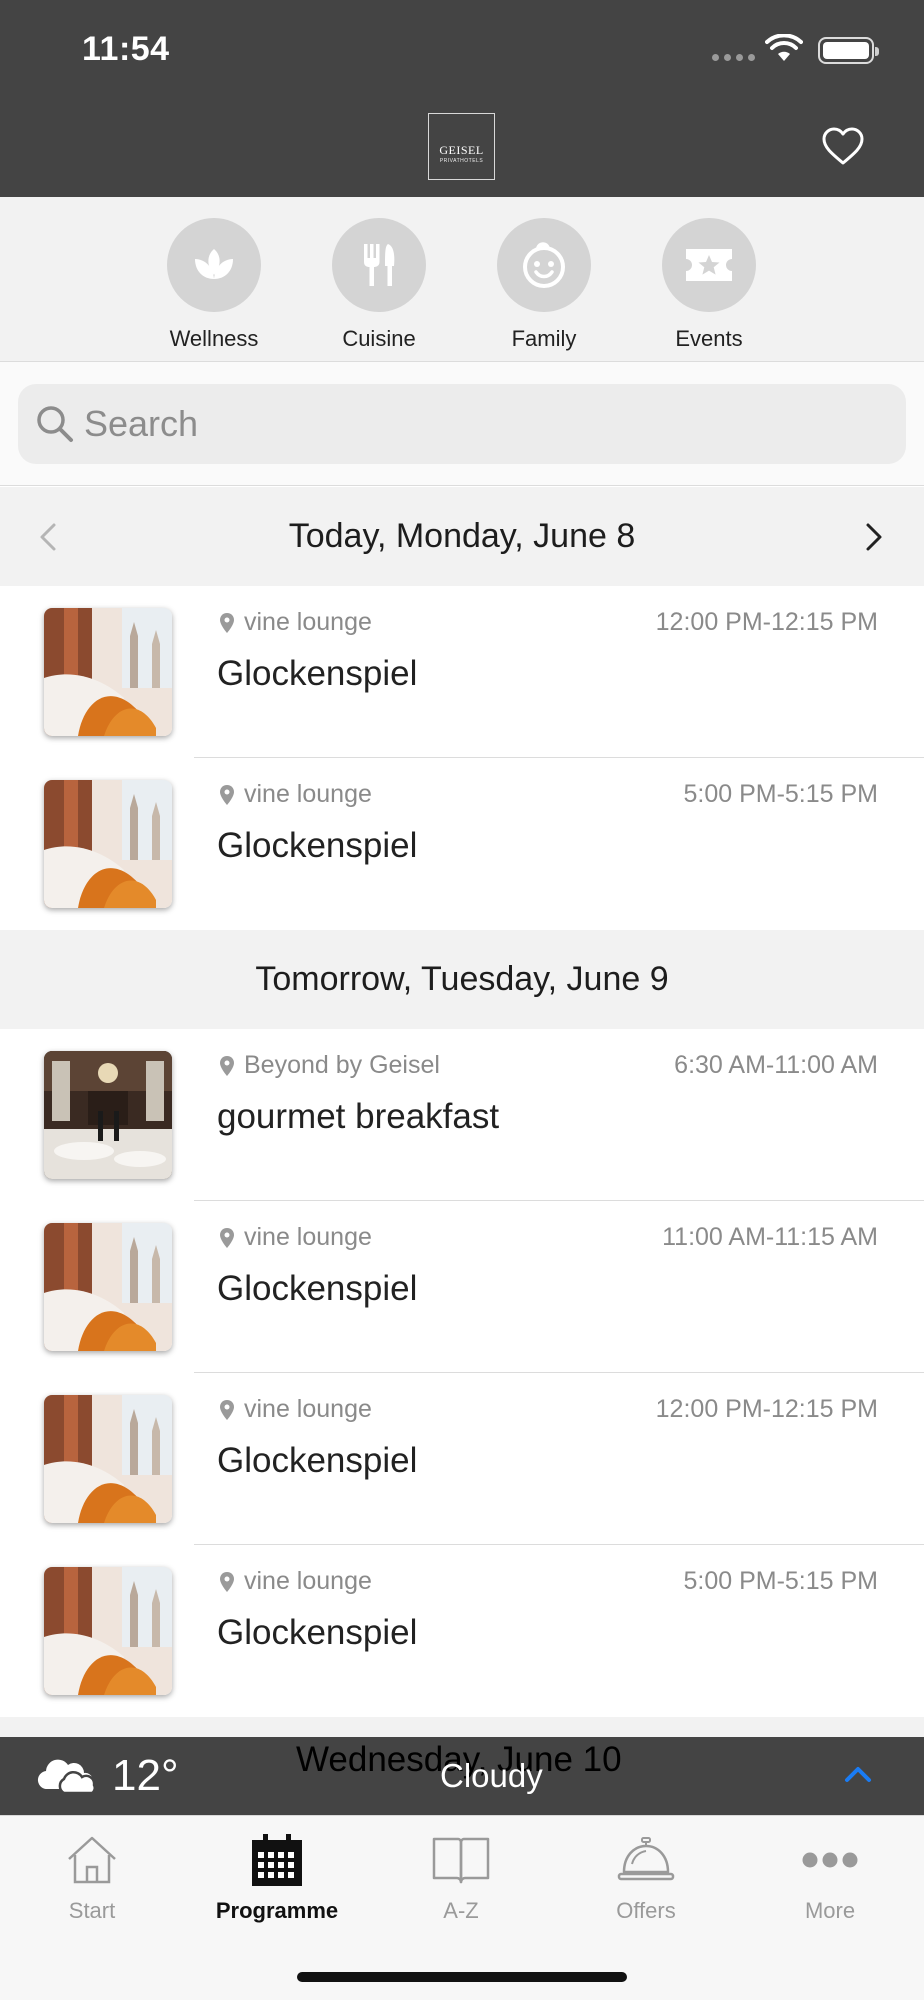  I want to click on more-dots-icon, so click(830, 1860).